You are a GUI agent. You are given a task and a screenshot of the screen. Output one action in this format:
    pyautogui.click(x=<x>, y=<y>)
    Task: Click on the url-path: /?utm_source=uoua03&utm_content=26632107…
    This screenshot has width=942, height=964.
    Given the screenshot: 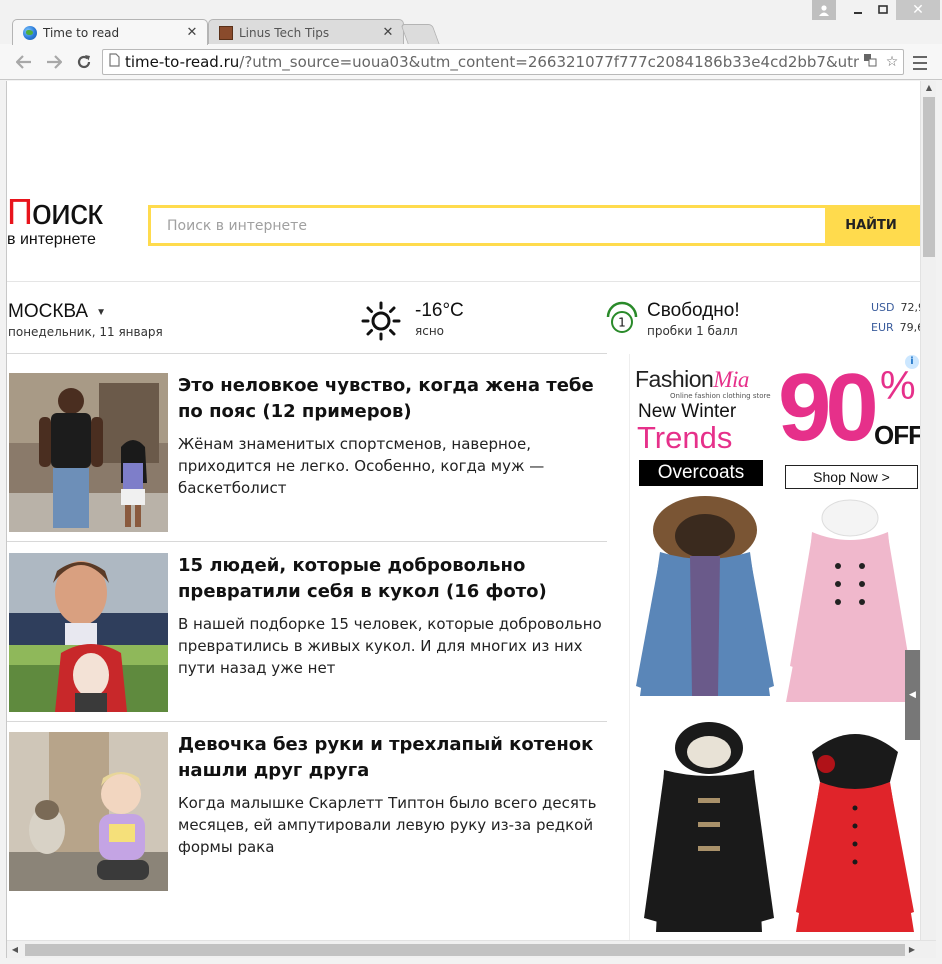 What is the action you would take?
    pyautogui.click(x=549, y=62)
    